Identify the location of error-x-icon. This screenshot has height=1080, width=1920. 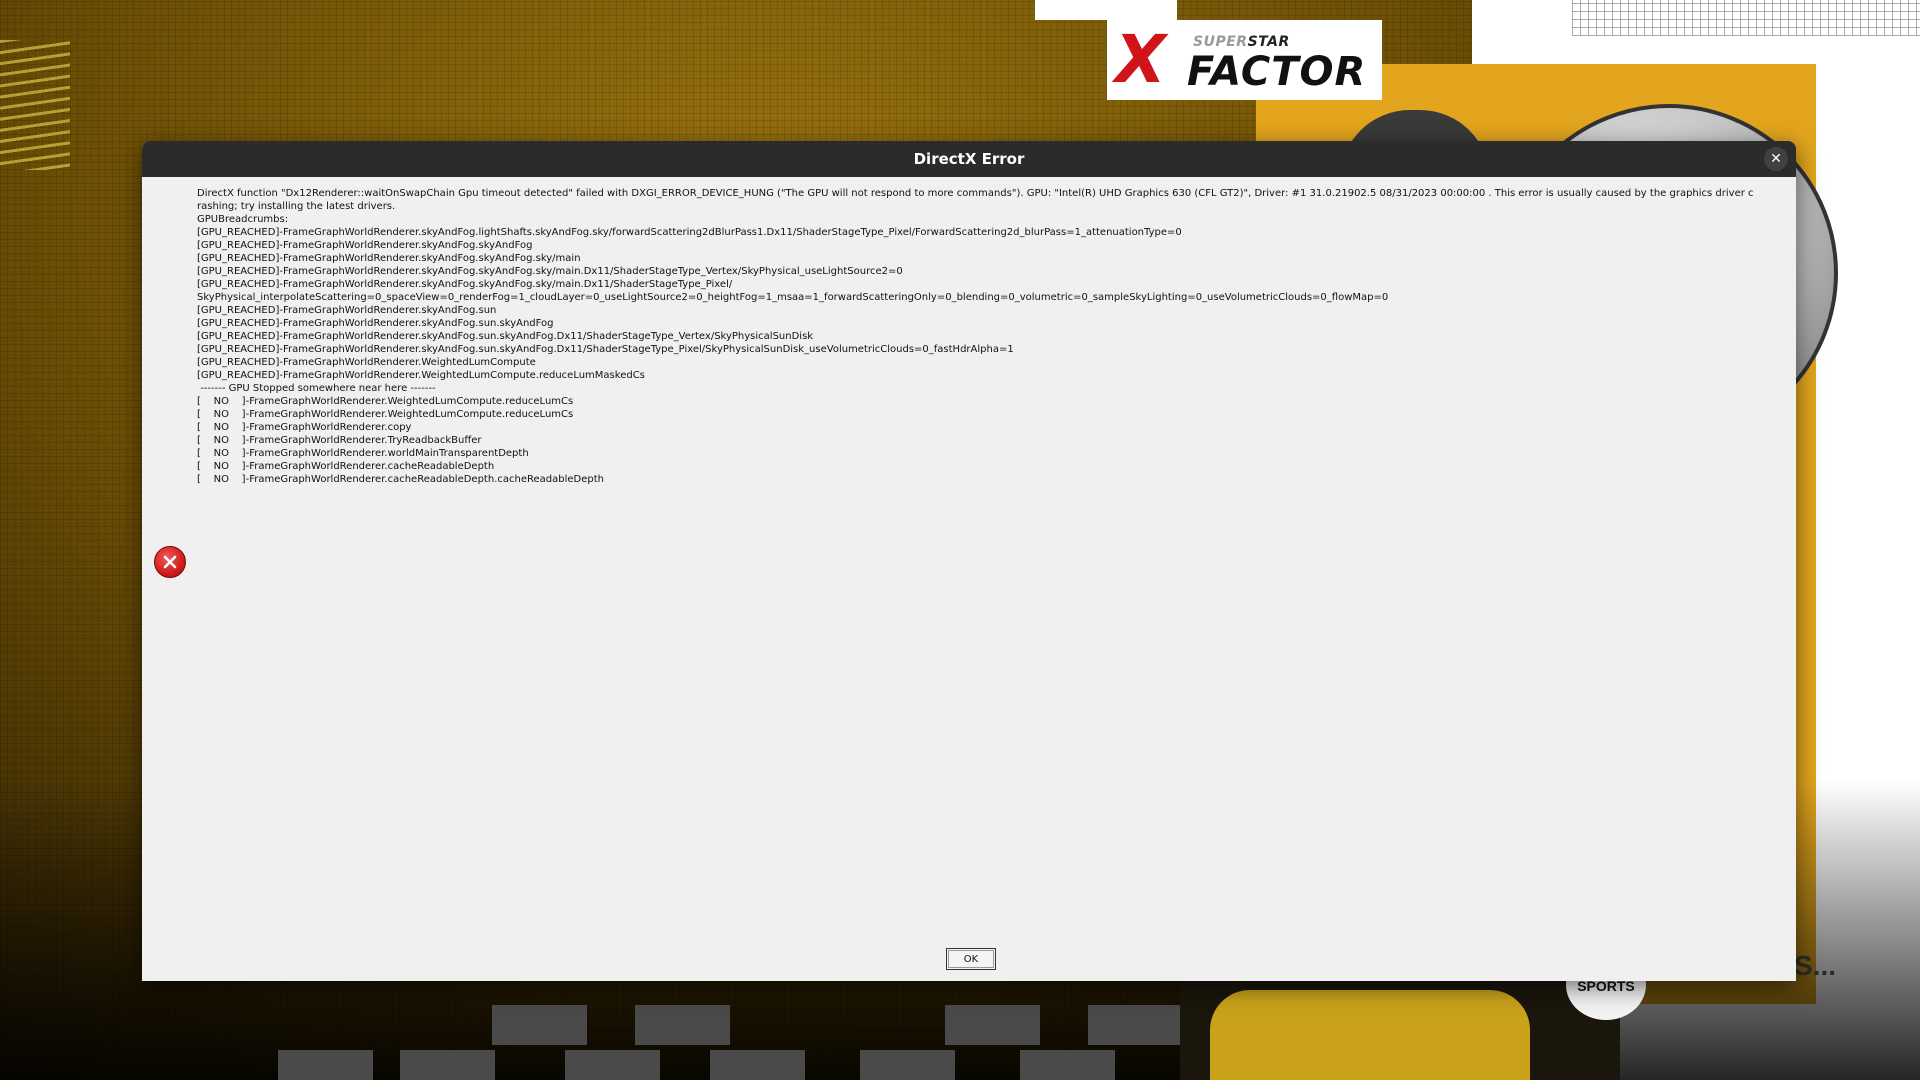
(170, 562).